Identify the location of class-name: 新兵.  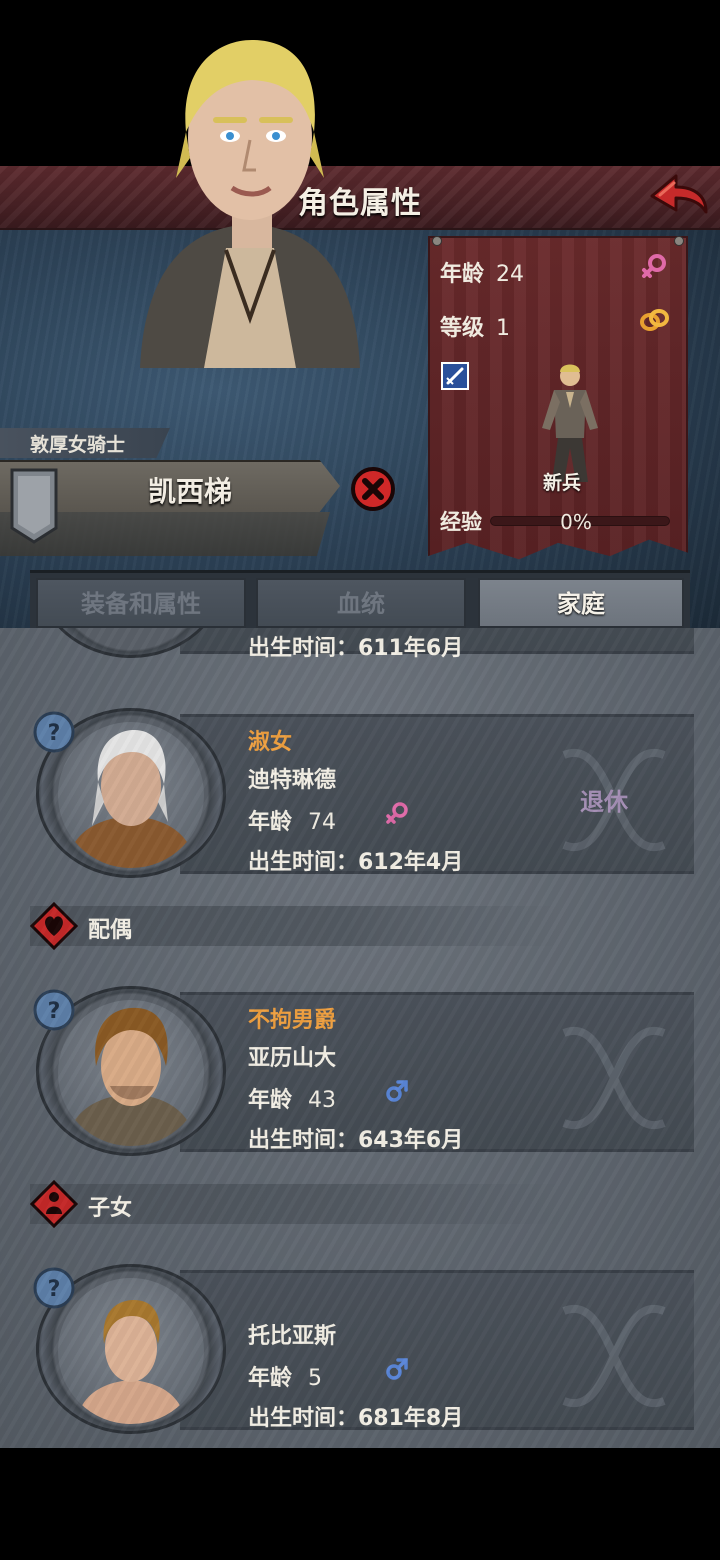
(561, 483).